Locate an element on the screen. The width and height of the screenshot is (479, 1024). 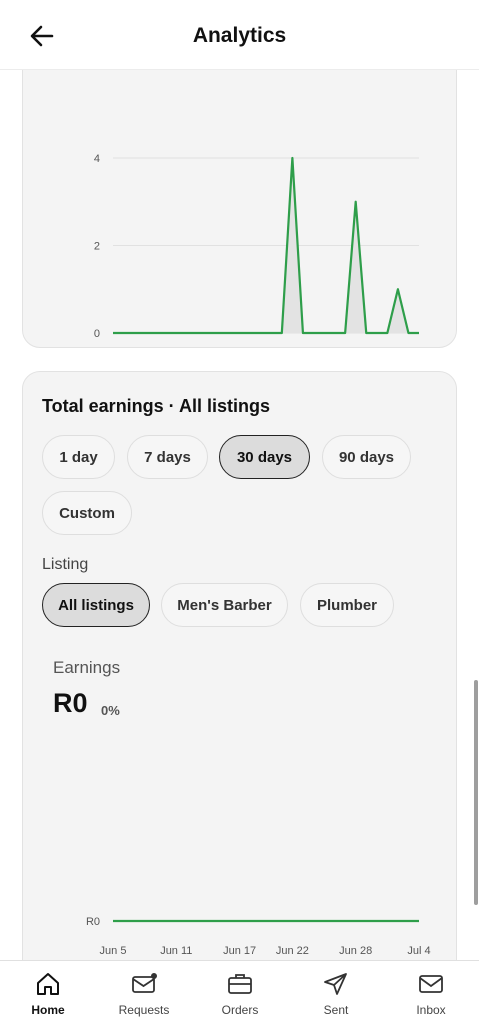
nav-requests: Requests is located at coordinates (144, 992).